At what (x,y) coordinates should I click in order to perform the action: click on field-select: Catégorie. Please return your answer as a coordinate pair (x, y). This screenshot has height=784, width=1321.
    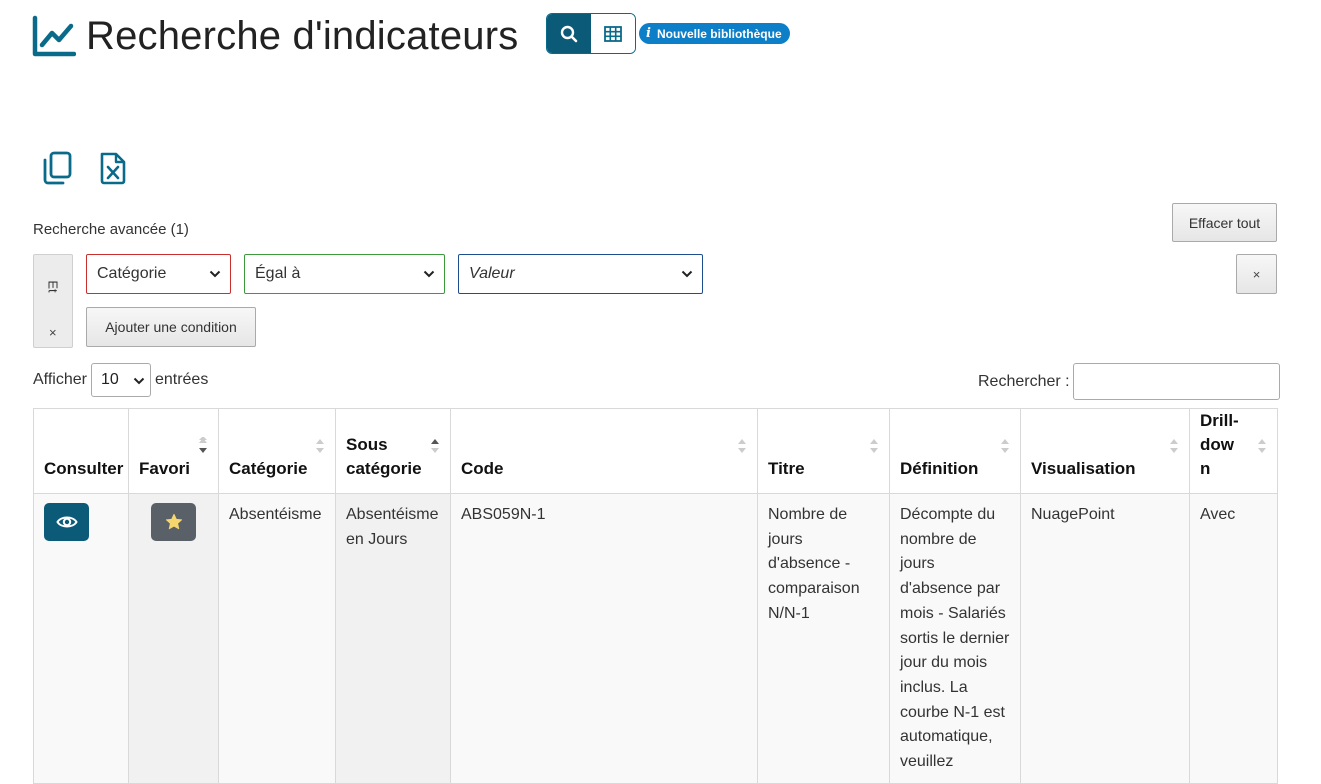
    Looking at the image, I should click on (158, 274).